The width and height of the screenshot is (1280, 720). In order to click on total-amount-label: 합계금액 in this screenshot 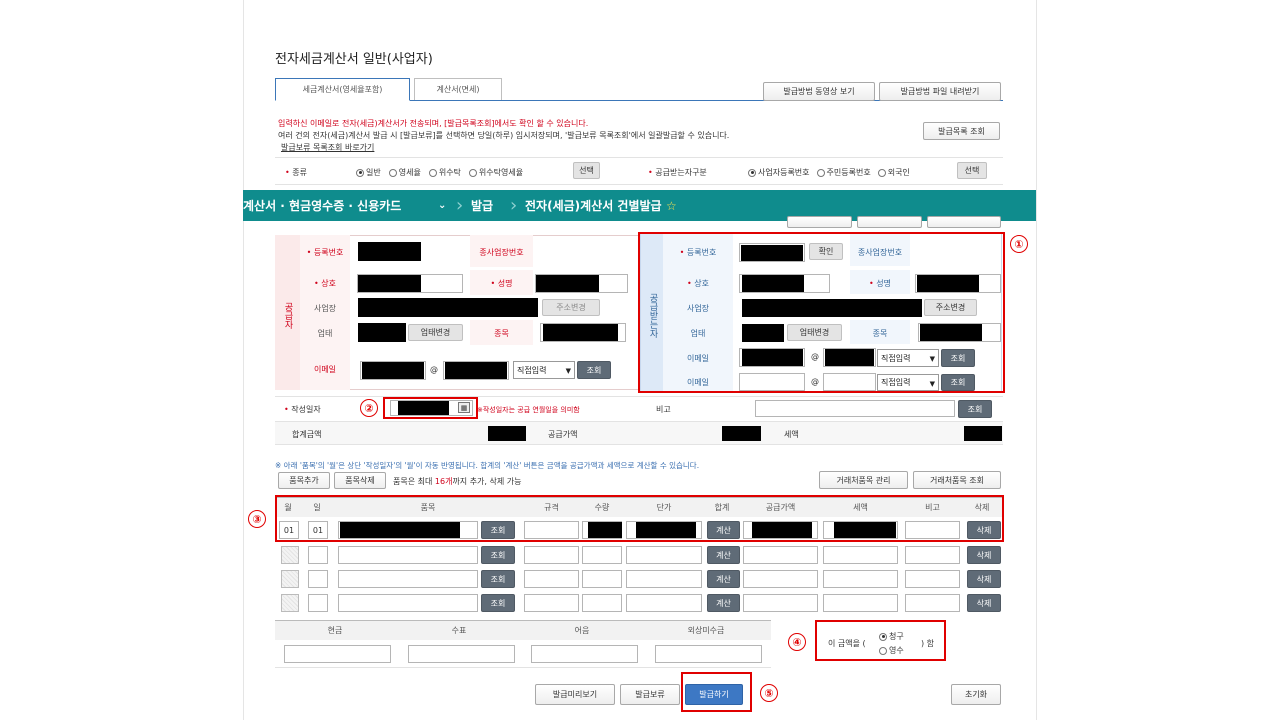, I will do `click(307, 434)`.